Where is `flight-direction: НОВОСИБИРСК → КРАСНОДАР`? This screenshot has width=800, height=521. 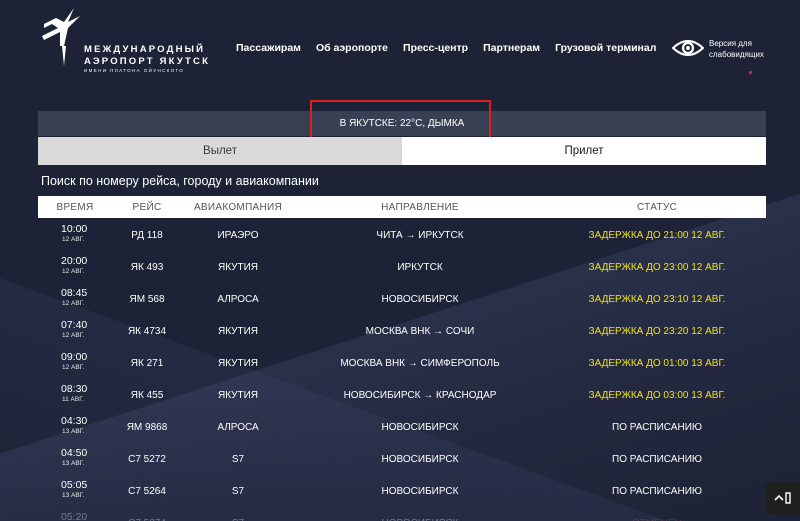 flight-direction: НОВОСИБИРСК → КРАСНОДАР is located at coordinates (420, 395).